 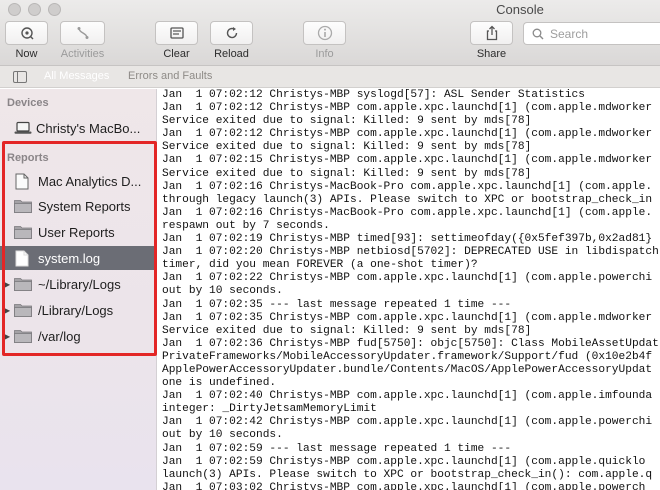 What do you see at coordinates (269, 409) in the screenshot?
I see `log-line: integer: _DirtyJetsamMemoryLimit` at bounding box center [269, 409].